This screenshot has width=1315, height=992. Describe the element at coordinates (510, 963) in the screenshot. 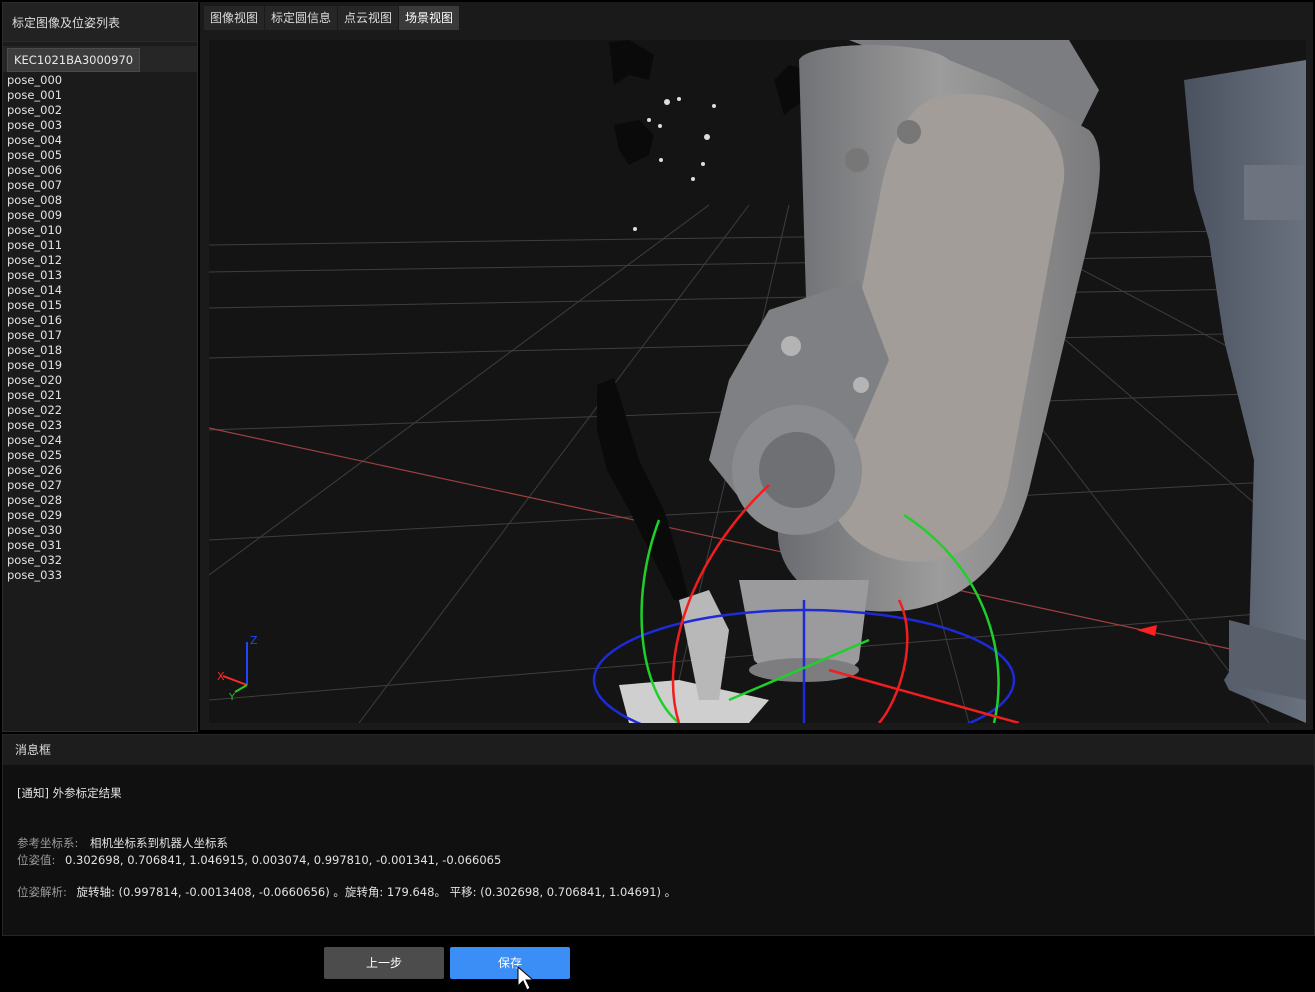

I see `save-button: 保存` at that location.